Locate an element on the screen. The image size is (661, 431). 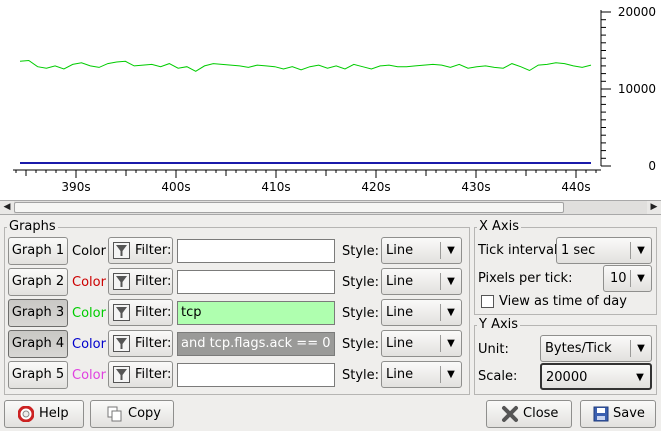
scale-label: Scale: is located at coordinates (498, 376).